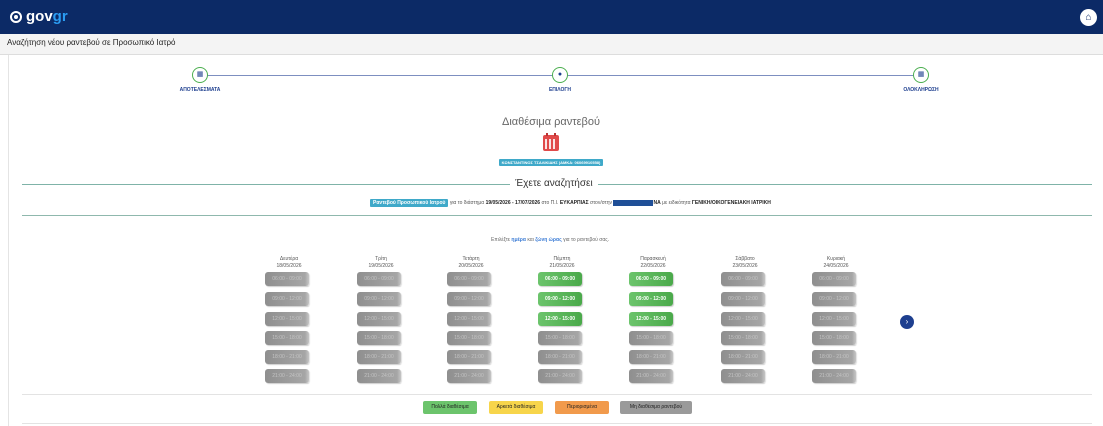 The width and height of the screenshot is (1103, 426). I want to click on step-results: ▦, so click(200, 75).